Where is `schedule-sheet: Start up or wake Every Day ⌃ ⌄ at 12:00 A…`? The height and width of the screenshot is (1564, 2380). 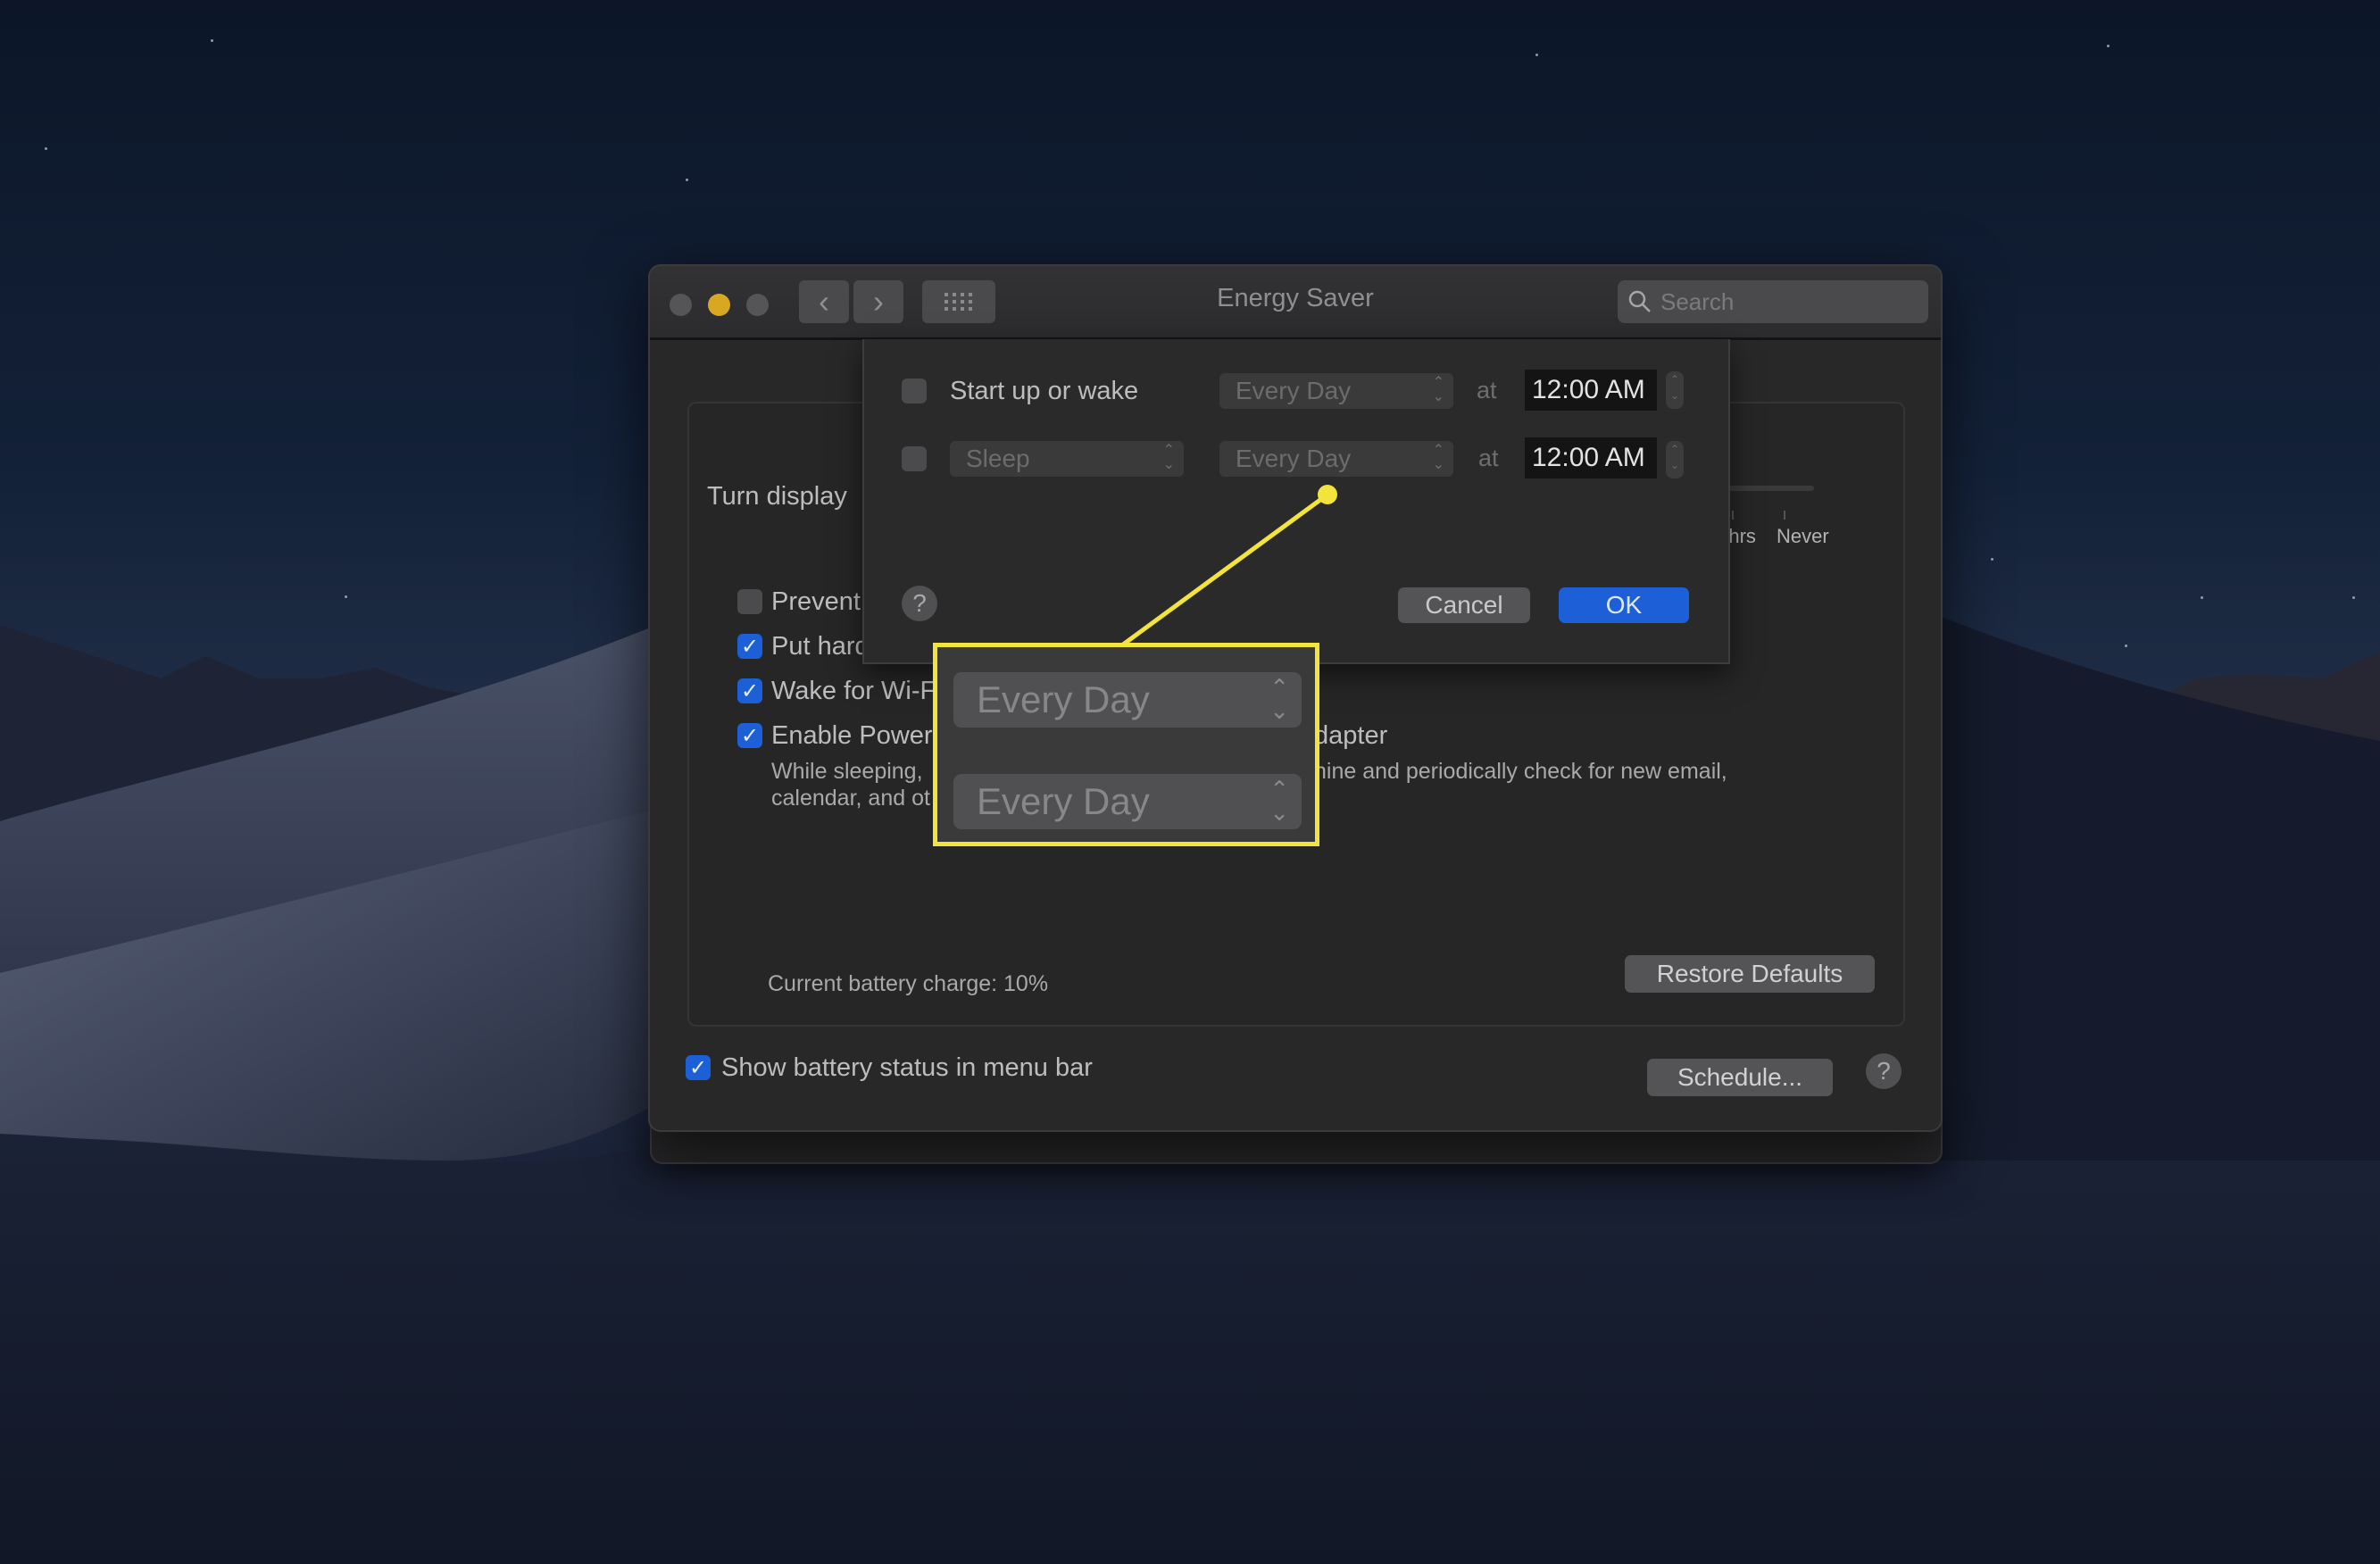
schedule-sheet: Start up or wake Every Day ⌃ ⌄ at 12:00 A… is located at coordinates (1296, 501).